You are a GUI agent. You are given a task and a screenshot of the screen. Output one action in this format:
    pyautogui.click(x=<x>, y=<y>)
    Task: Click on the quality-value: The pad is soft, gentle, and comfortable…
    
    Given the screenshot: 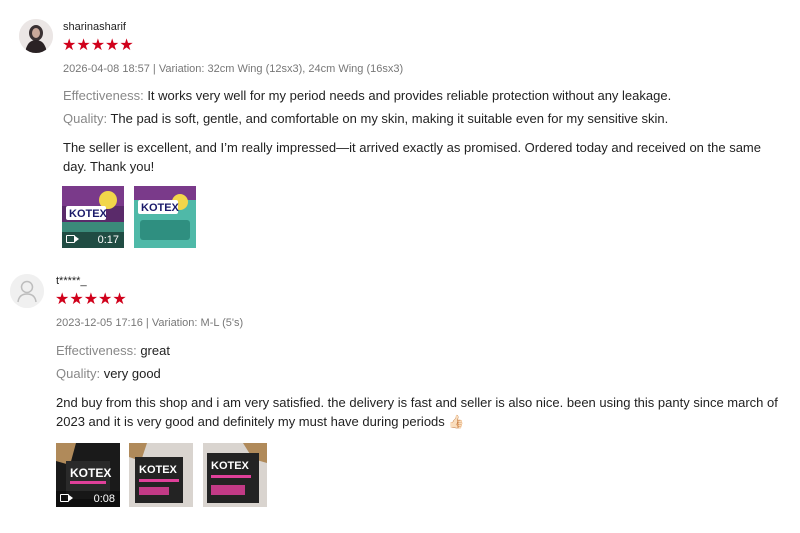 What is the action you would take?
    pyautogui.click(x=388, y=118)
    